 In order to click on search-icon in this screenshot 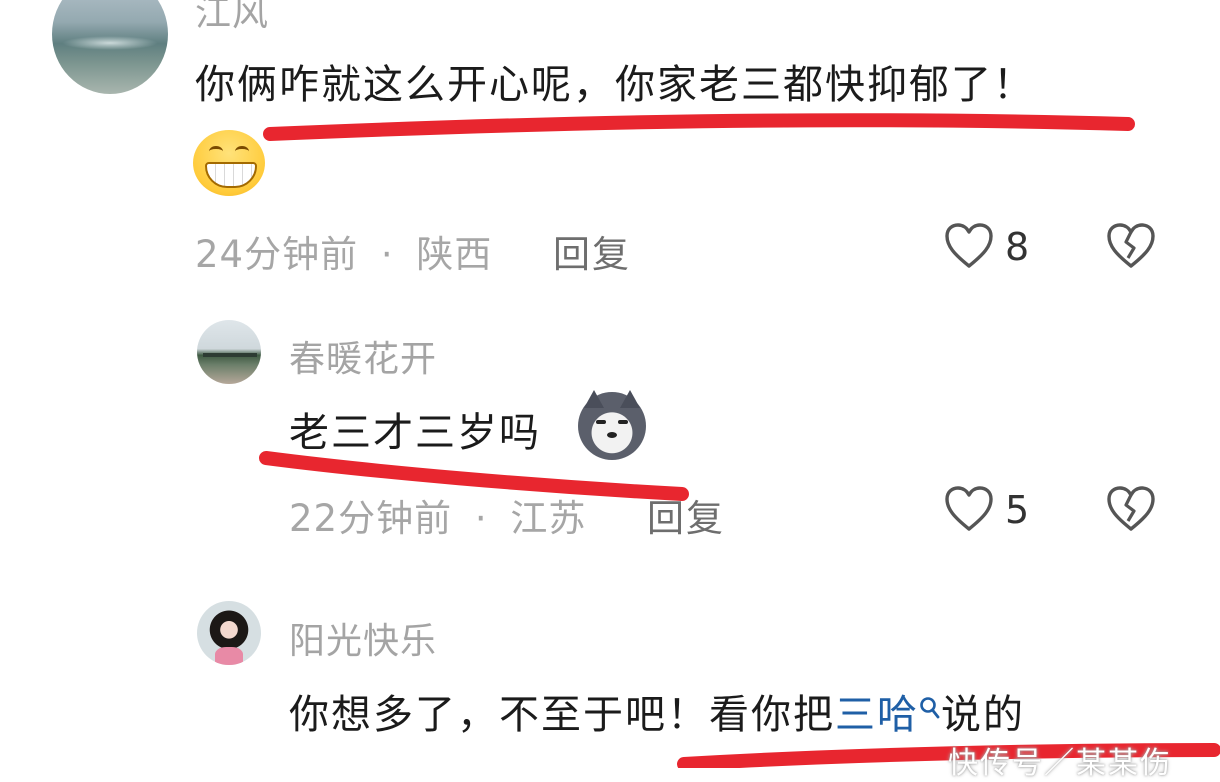, I will do `click(930, 709)`.